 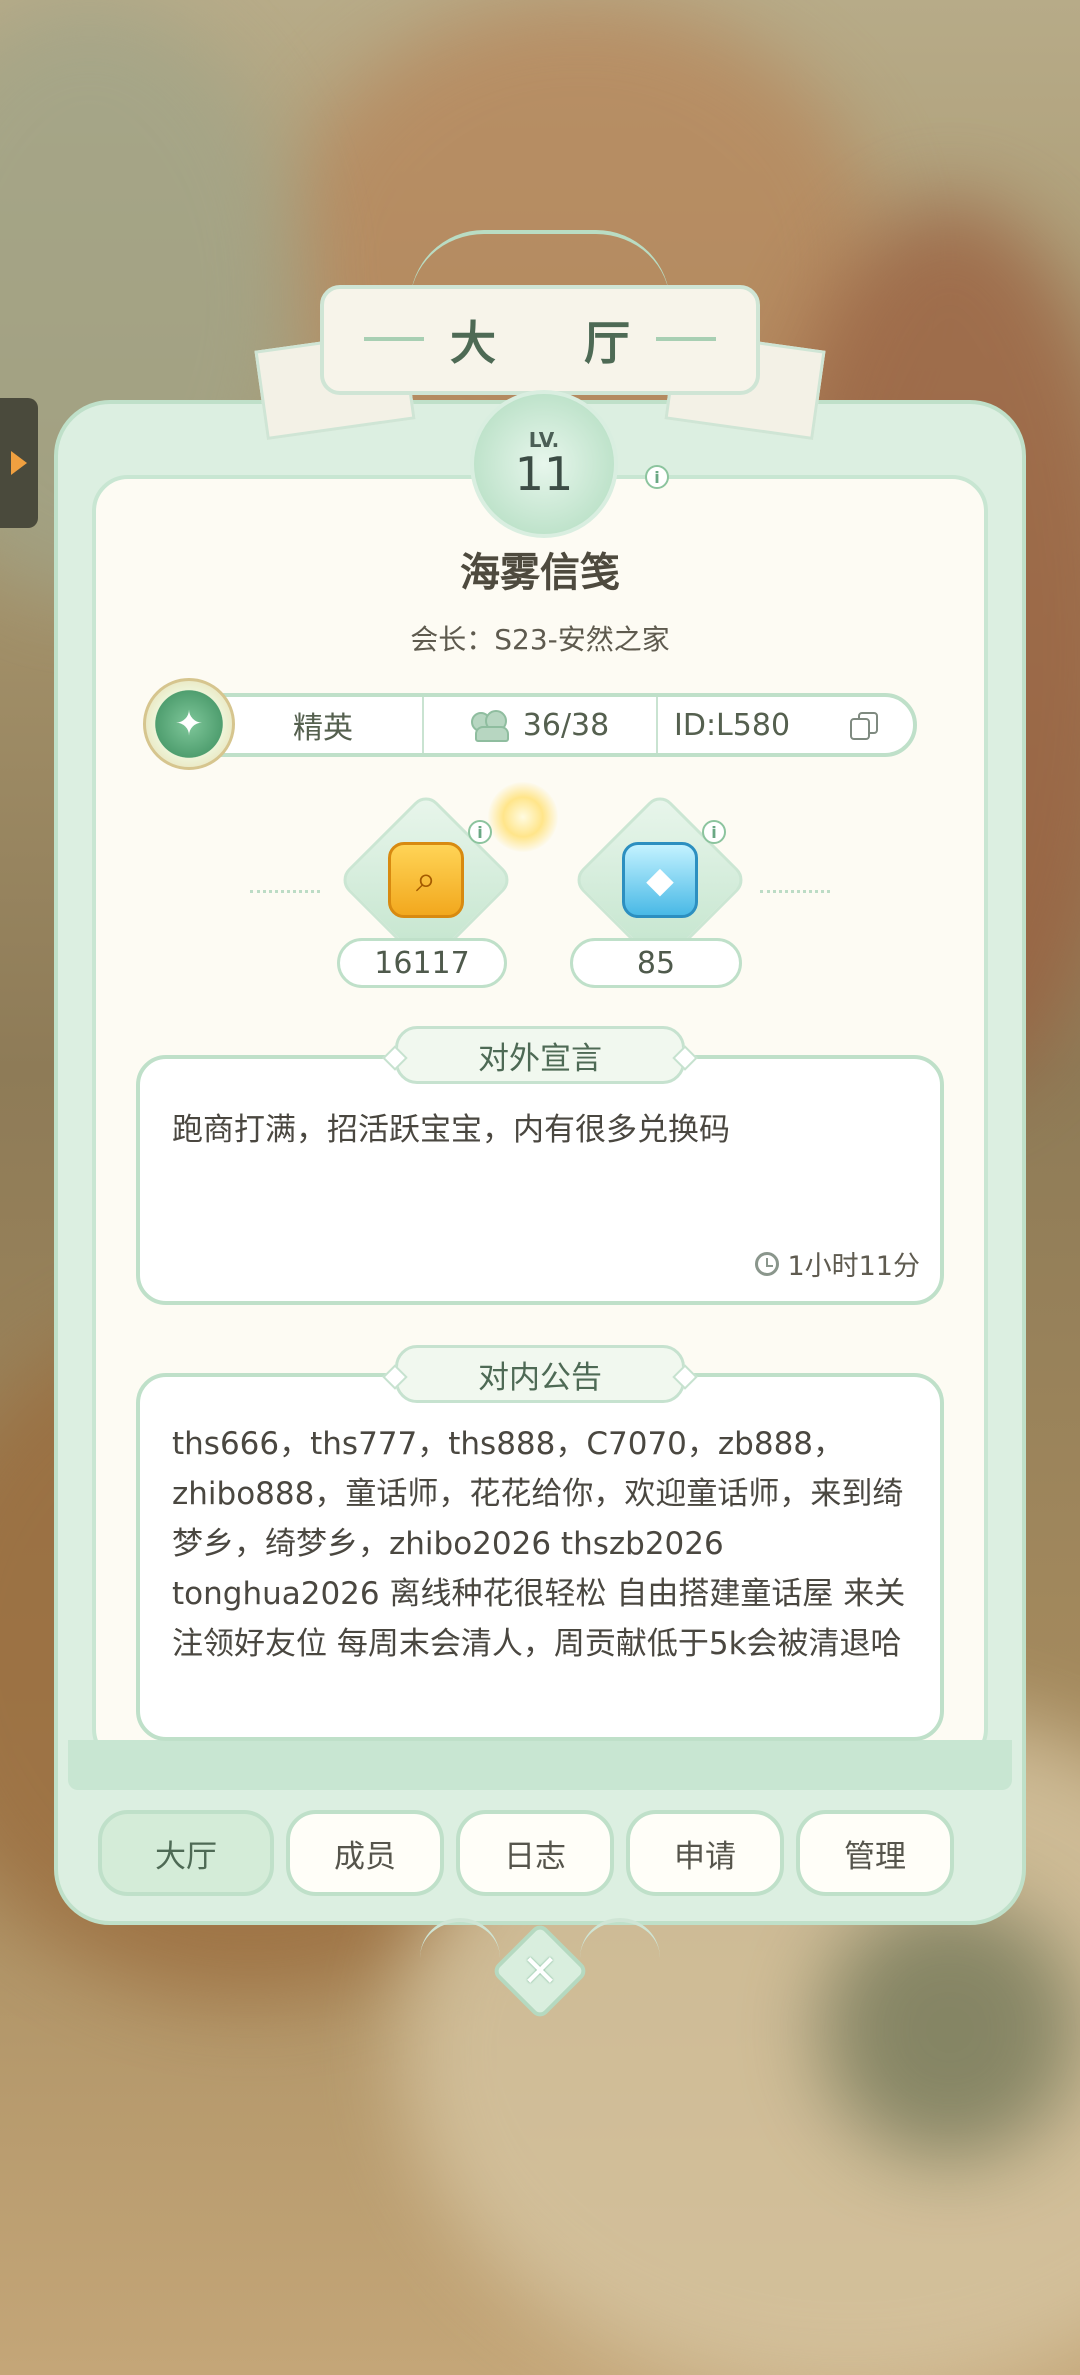 I want to click on page-title: 大 厅, so click(x=557, y=343).